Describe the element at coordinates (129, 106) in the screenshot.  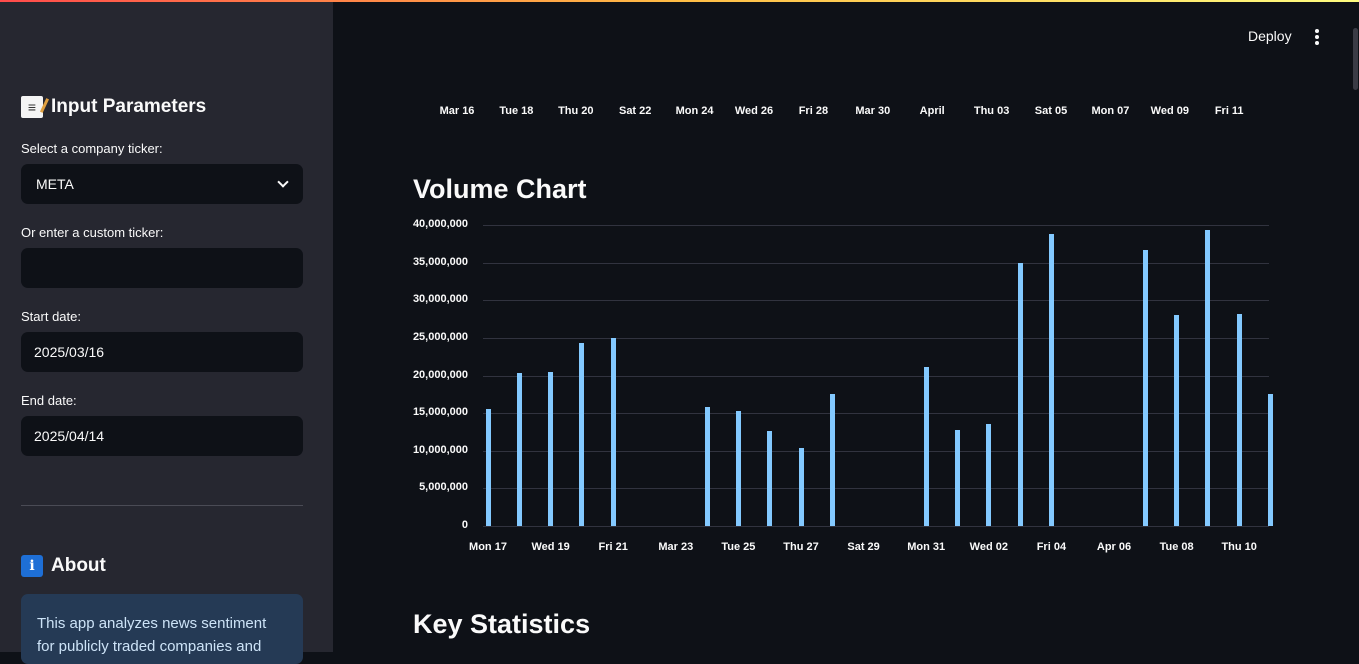
I see `input-parameters-title: Input Parameters` at that location.